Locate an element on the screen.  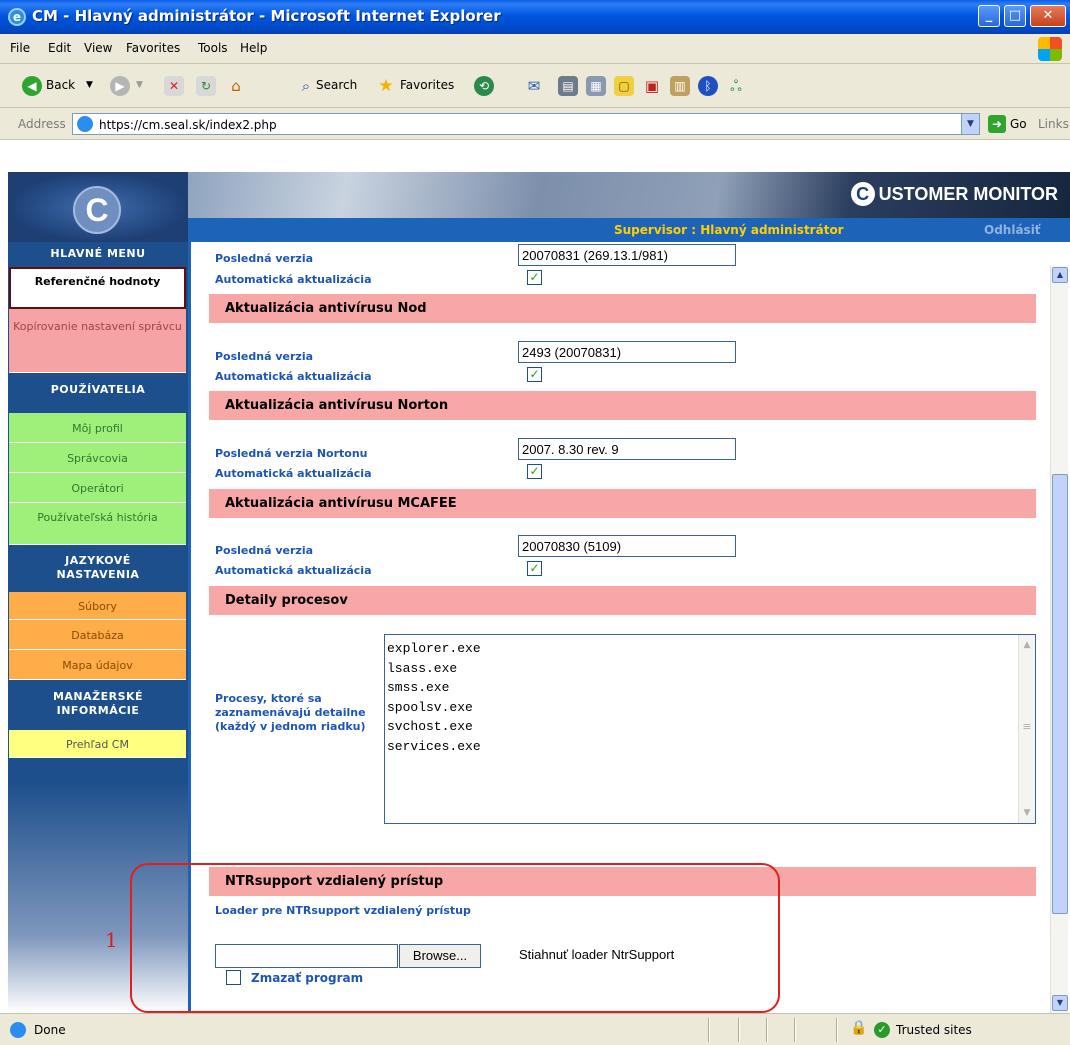
minimize-button: _ is located at coordinates (989, 16).